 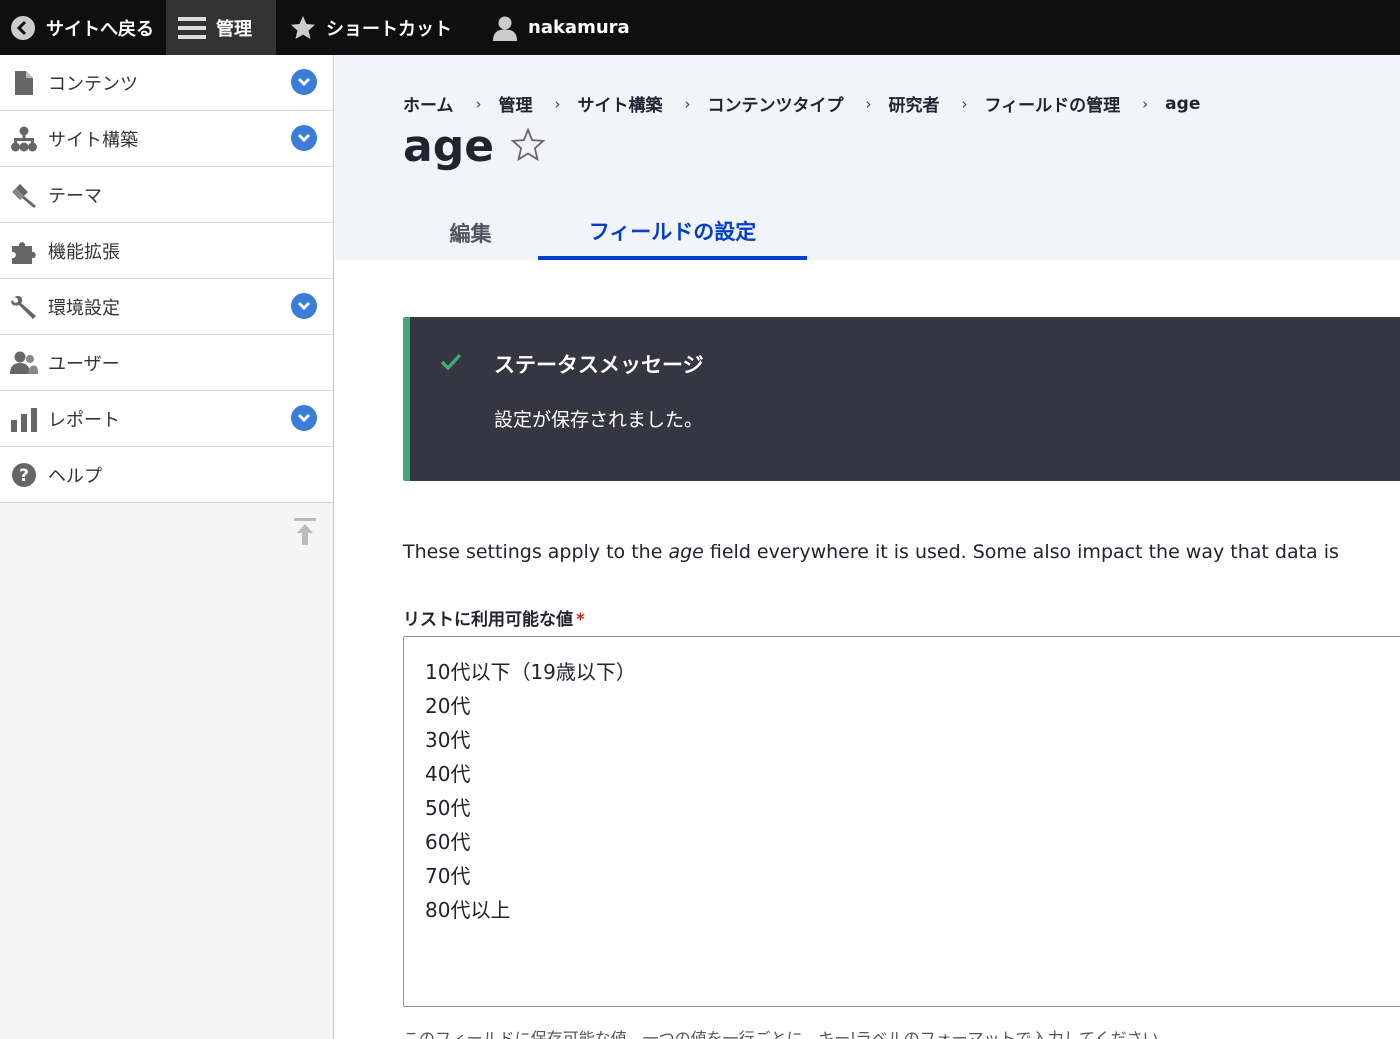 I want to click on sidebar-item-label: ユーザー, so click(x=84, y=364).